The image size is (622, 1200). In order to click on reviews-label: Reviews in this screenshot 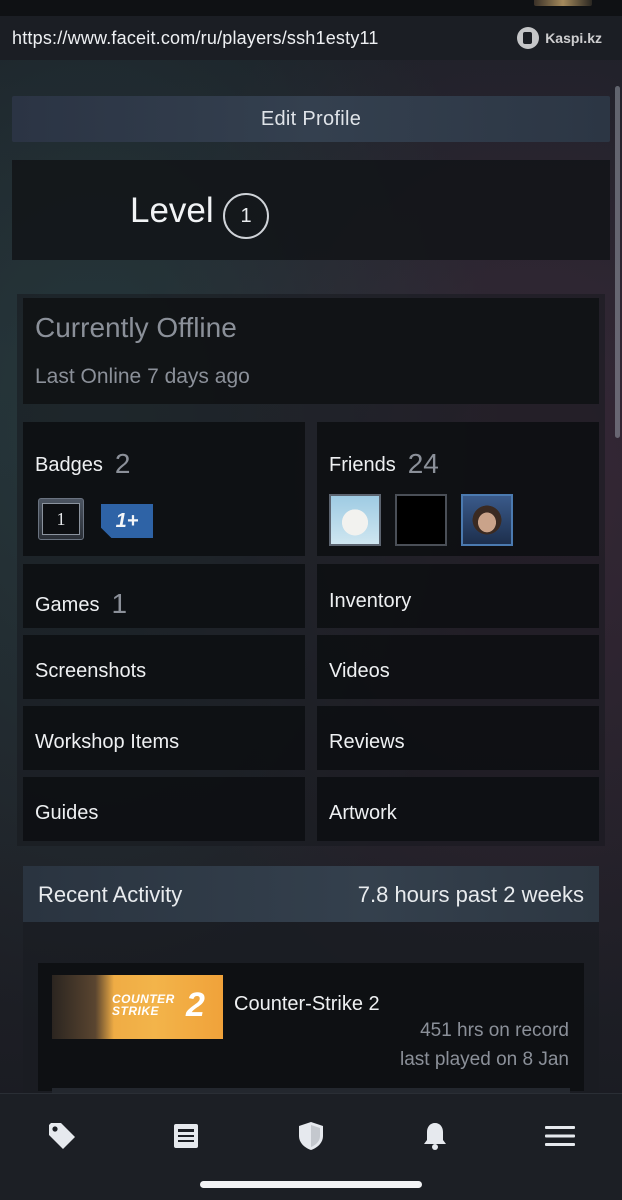, I will do `click(367, 742)`.